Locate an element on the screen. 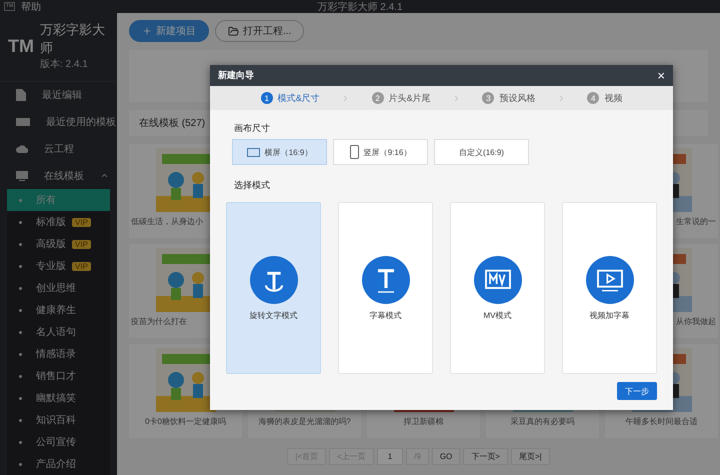 Image resolution: width=720 pixels, height=475 pixels. template-caption: 0卡0糖饮料一定健康吗 is located at coordinates (185, 421).